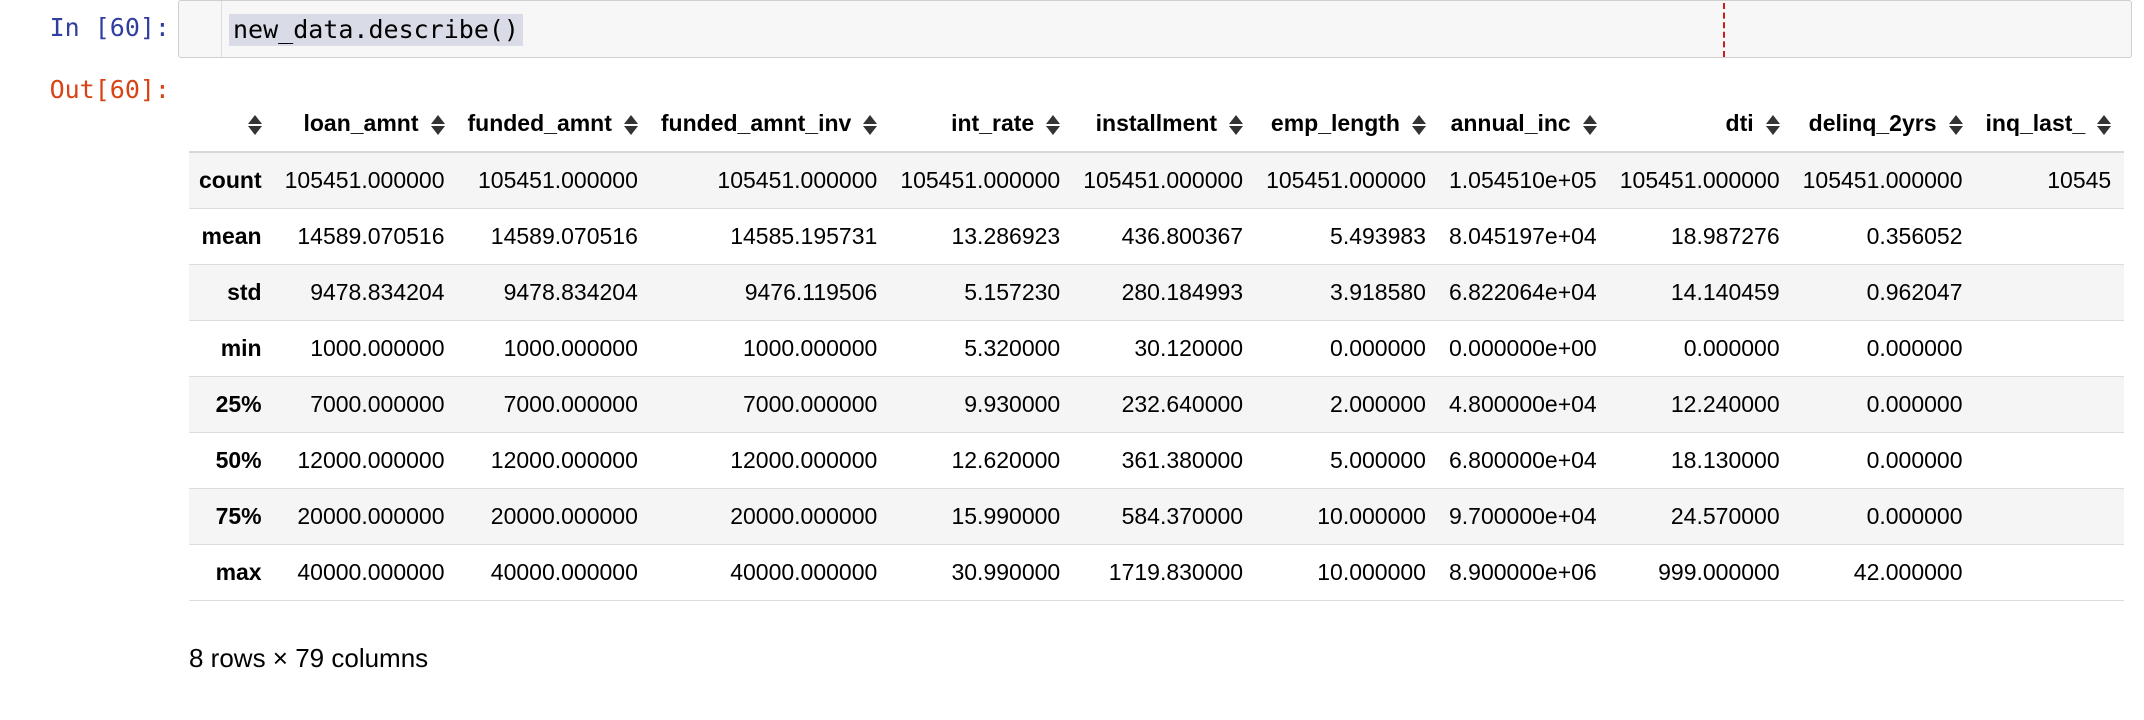  What do you see at coordinates (1914, 235) in the screenshot?
I see `table-cell: 0.356052` at bounding box center [1914, 235].